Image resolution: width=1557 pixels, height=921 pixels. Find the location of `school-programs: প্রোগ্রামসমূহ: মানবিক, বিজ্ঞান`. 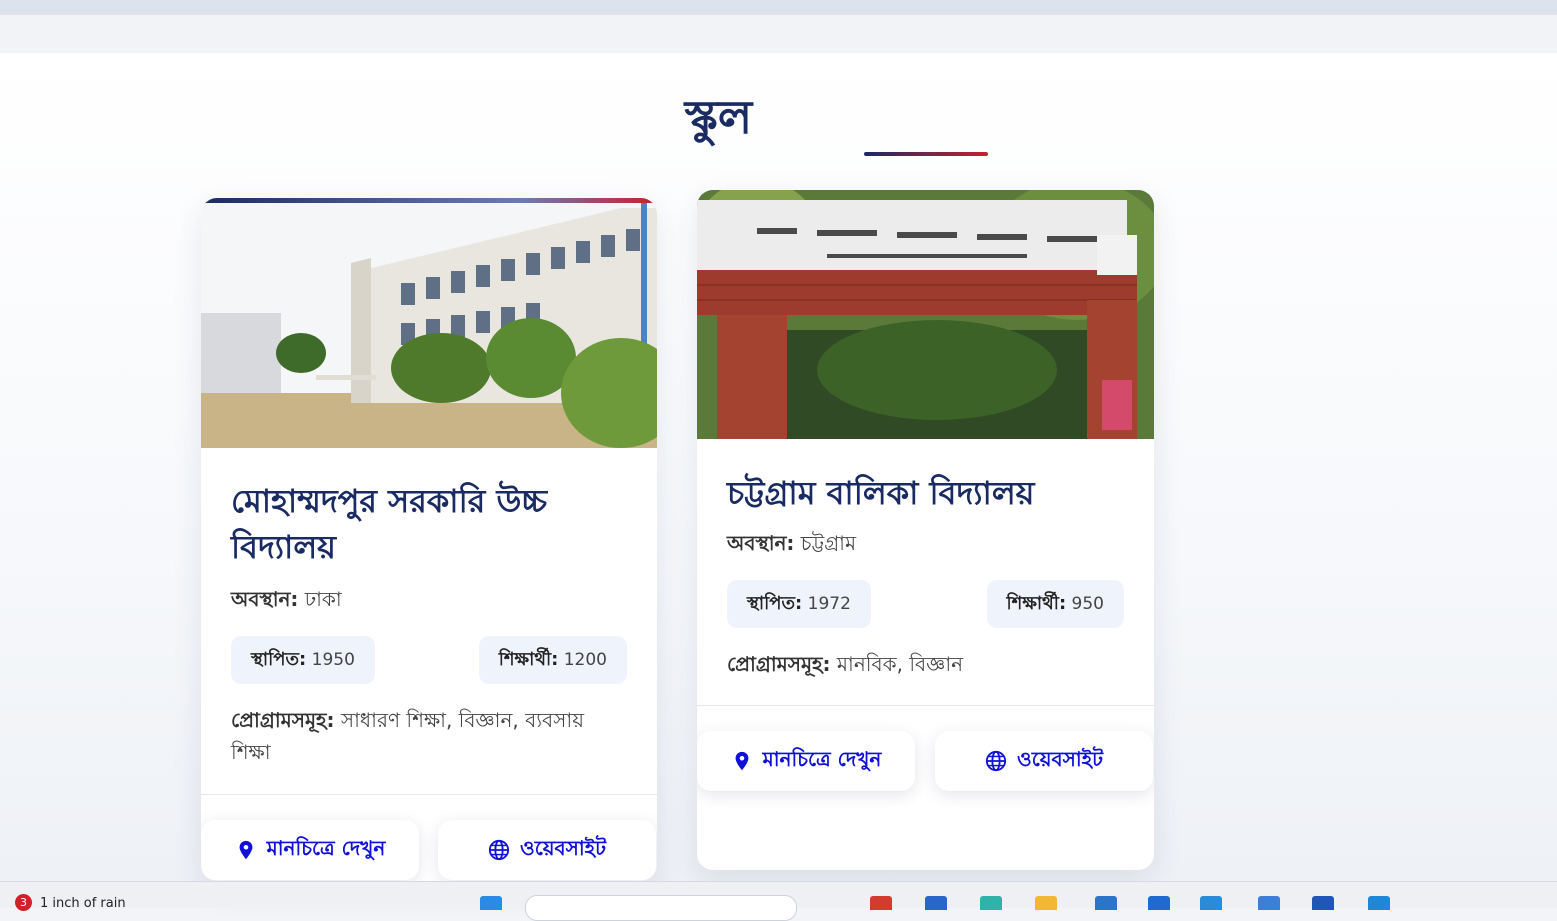

school-programs: প্রোগ্রামসমূহ: মানবিক, বিজ্ঞান is located at coordinates (925, 664).